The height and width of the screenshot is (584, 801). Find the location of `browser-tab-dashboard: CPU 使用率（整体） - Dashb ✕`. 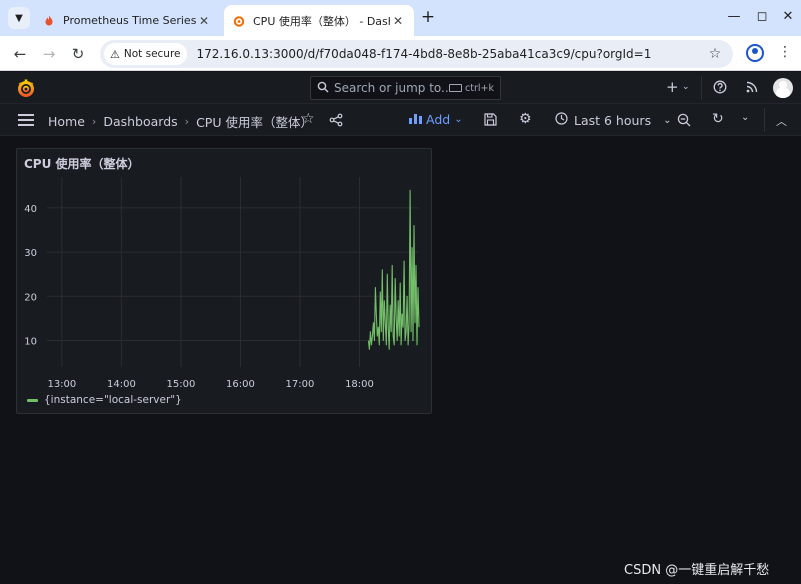

browser-tab-dashboard: CPU 使用率（整体） - Dashb ✕ is located at coordinates (319, 20).